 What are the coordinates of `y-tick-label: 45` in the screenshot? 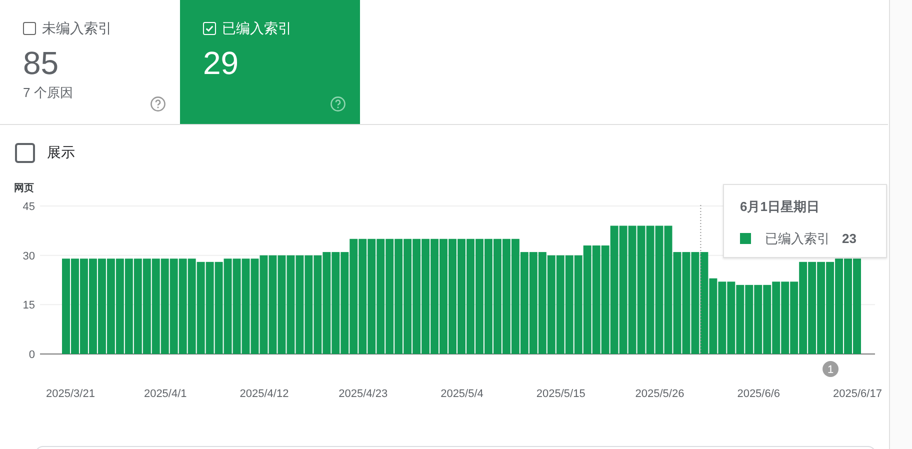 It's located at (28, 207).